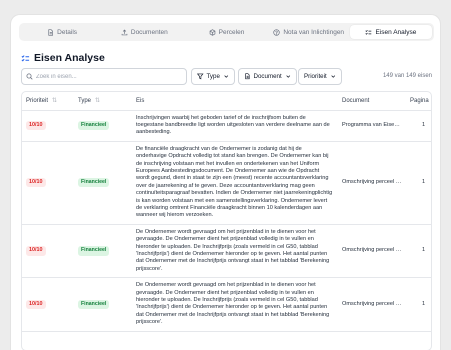 The width and height of the screenshot is (451, 350). Describe the element at coordinates (29, 76) in the screenshot. I see `search-icon` at that location.